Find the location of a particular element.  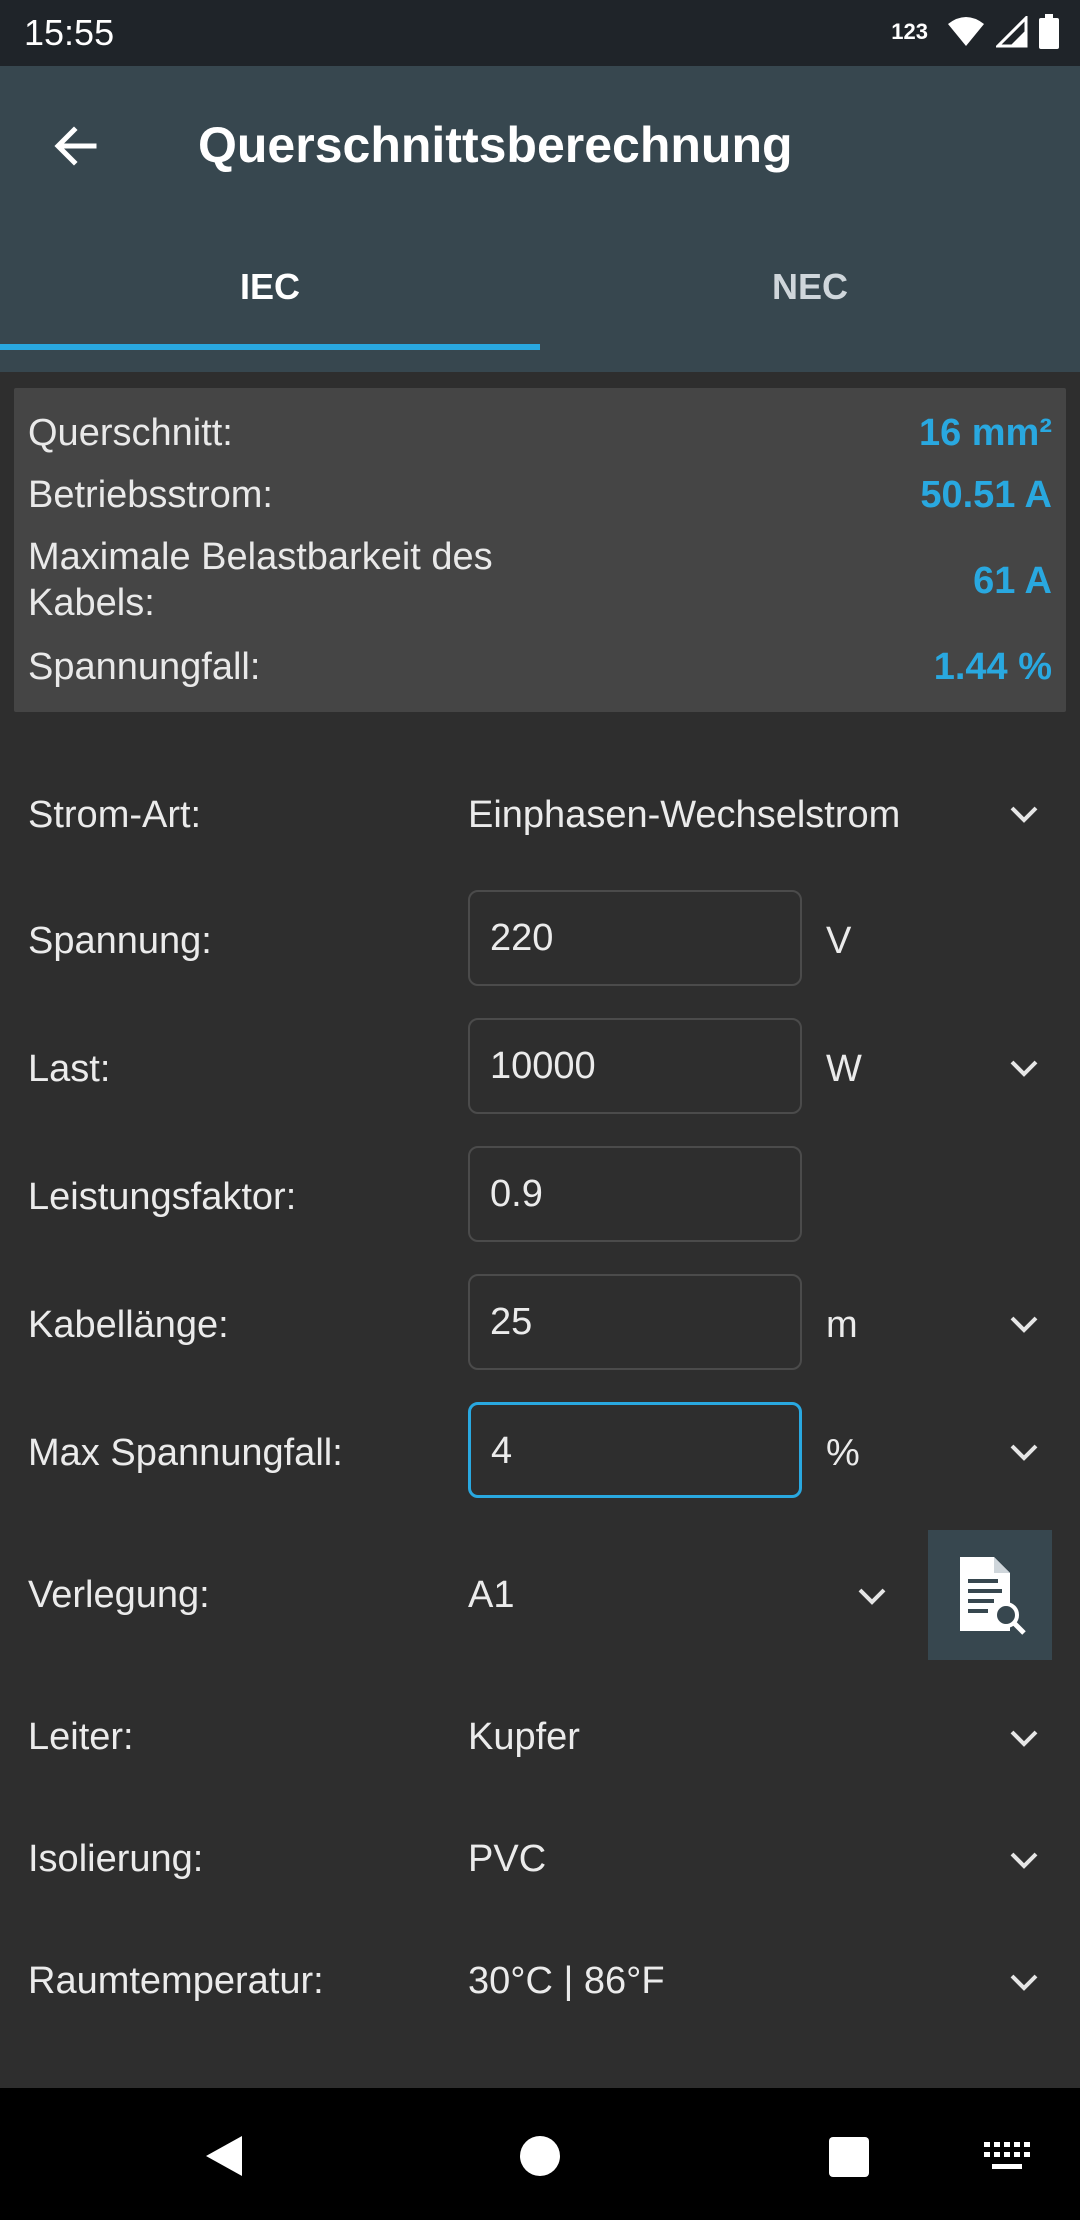

ambient-temp-label: Raumtemperatur: is located at coordinates (176, 1981).